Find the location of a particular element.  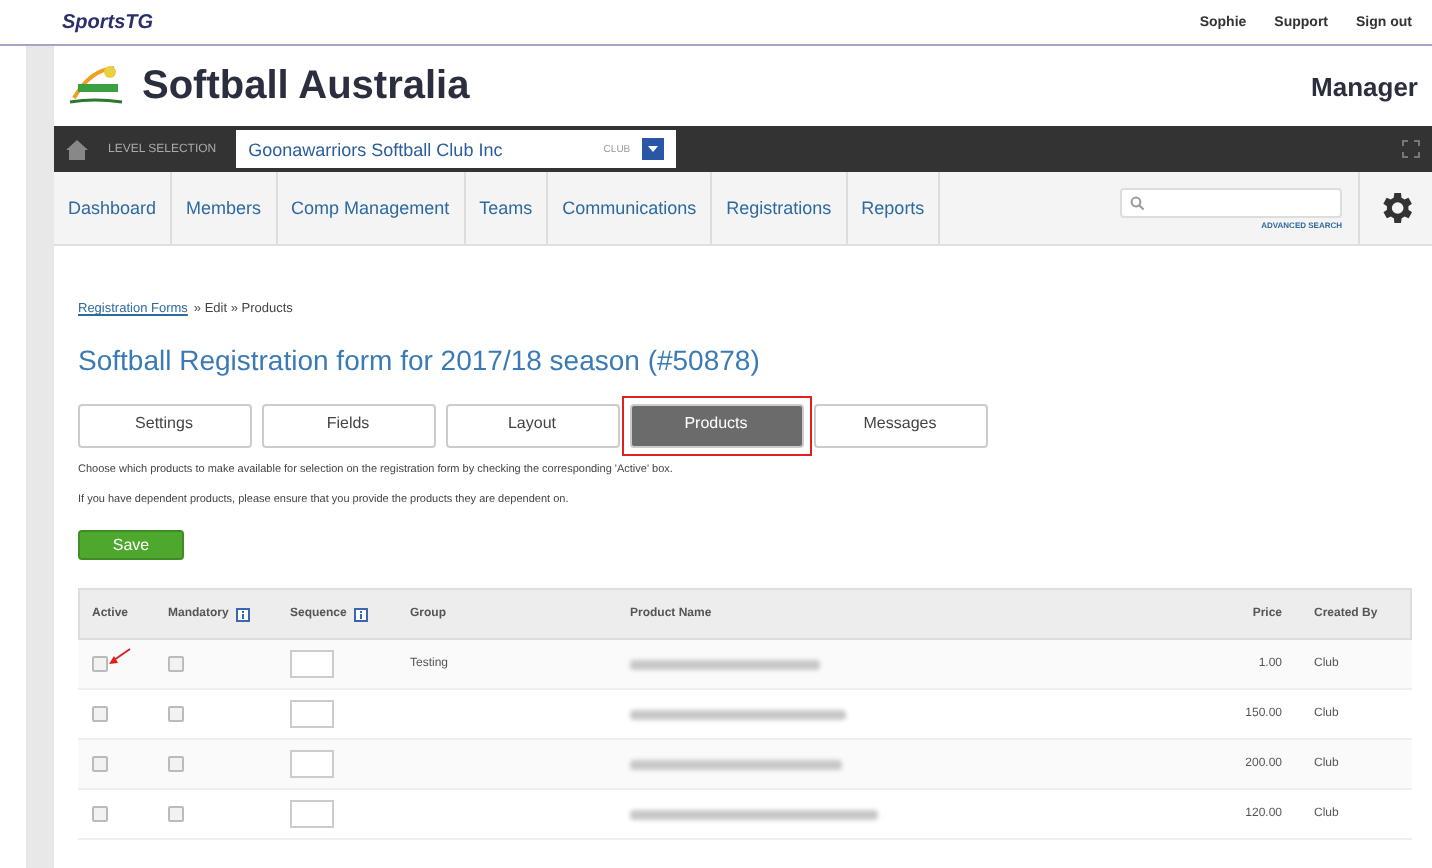

nav-item: Dashboard is located at coordinates (113, 208).